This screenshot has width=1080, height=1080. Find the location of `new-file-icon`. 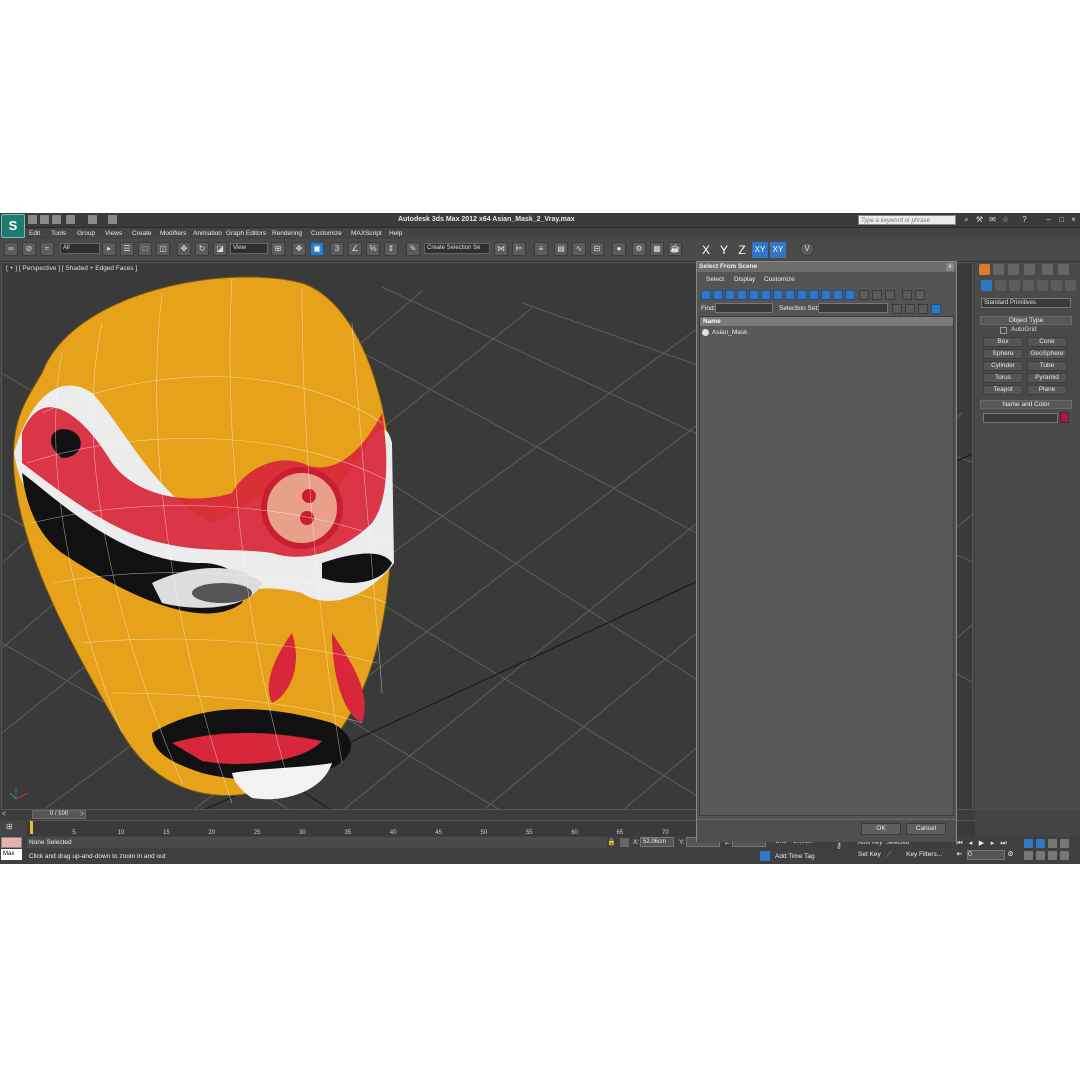

new-file-icon is located at coordinates (32, 219).